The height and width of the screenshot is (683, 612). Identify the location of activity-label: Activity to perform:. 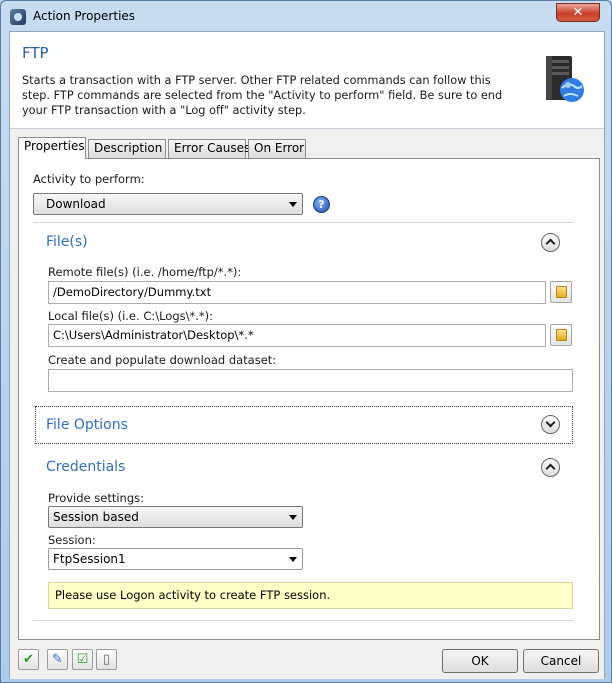
(89, 179).